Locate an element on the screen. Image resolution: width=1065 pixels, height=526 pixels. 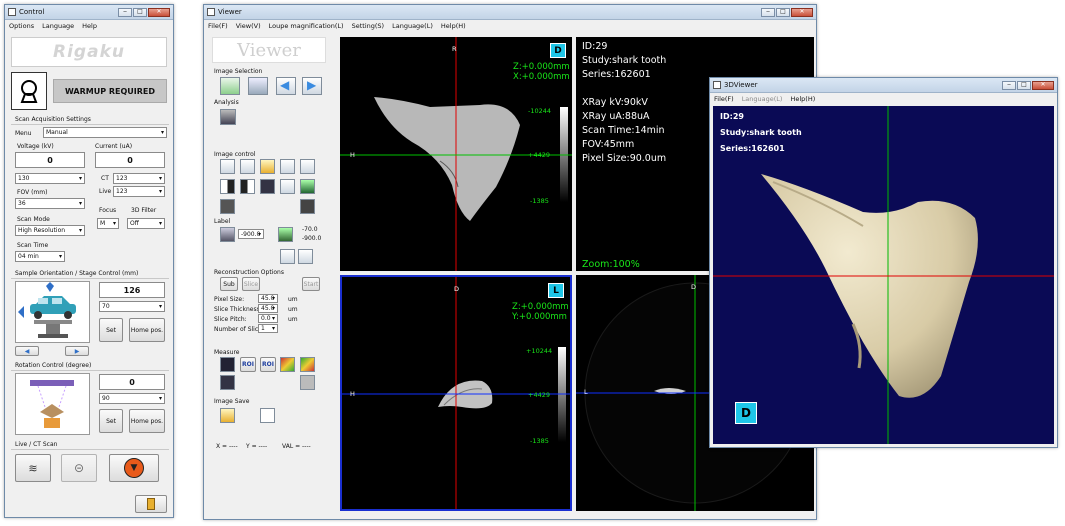
focus-select: M is located at coordinates (108, 223).